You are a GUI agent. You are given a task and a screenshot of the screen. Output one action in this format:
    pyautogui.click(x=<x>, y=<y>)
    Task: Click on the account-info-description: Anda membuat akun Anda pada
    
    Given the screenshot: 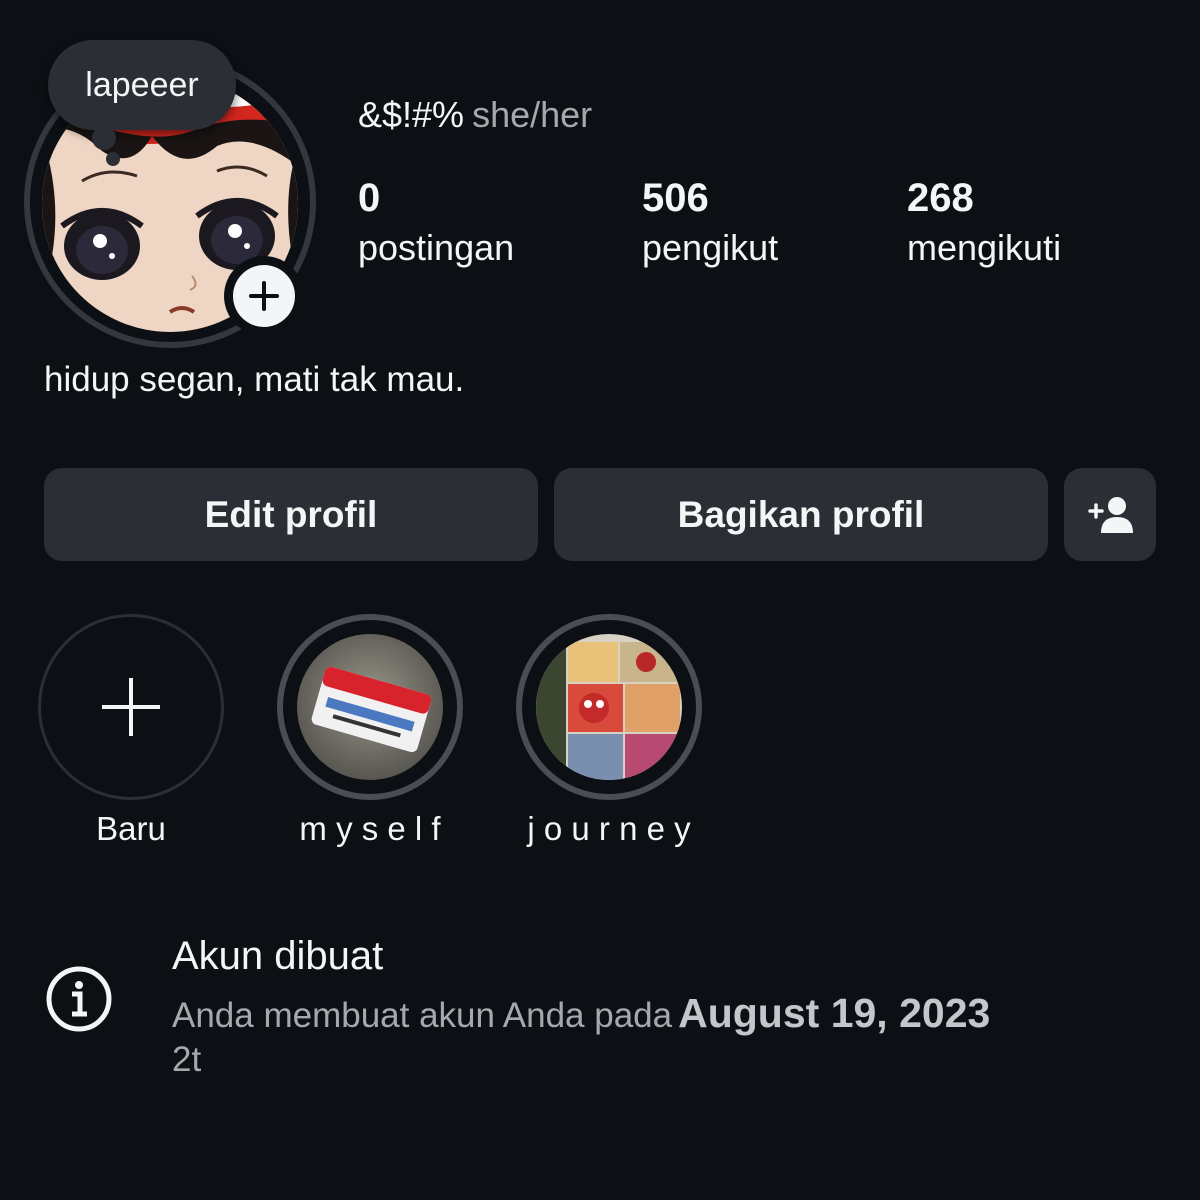 What is the action you would take?
    pyautogui.click(x=422, y=1015)
    